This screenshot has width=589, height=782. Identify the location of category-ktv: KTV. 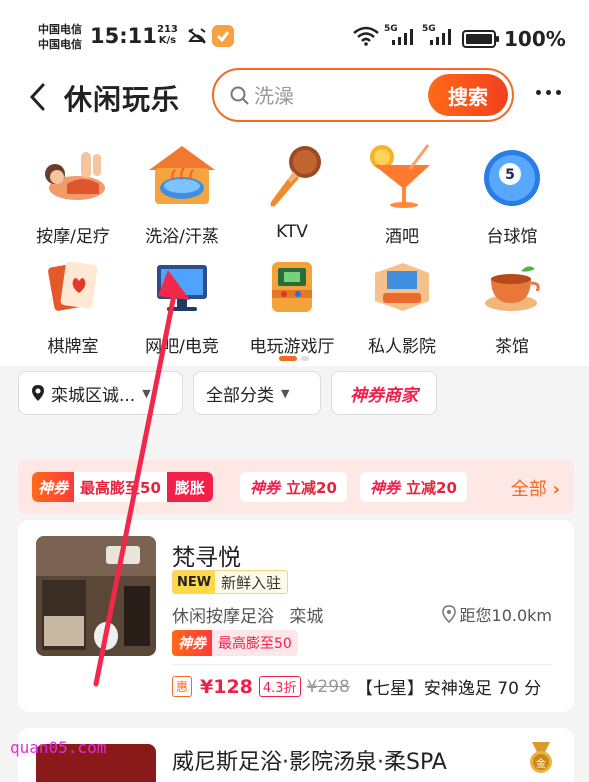
(292, 190).